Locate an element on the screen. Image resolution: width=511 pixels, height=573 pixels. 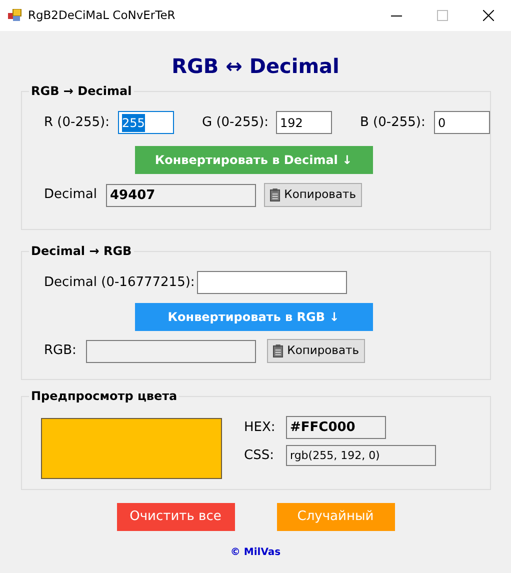
app-heading: RGB ↔ Decimal is located at coordinates (255, 66).